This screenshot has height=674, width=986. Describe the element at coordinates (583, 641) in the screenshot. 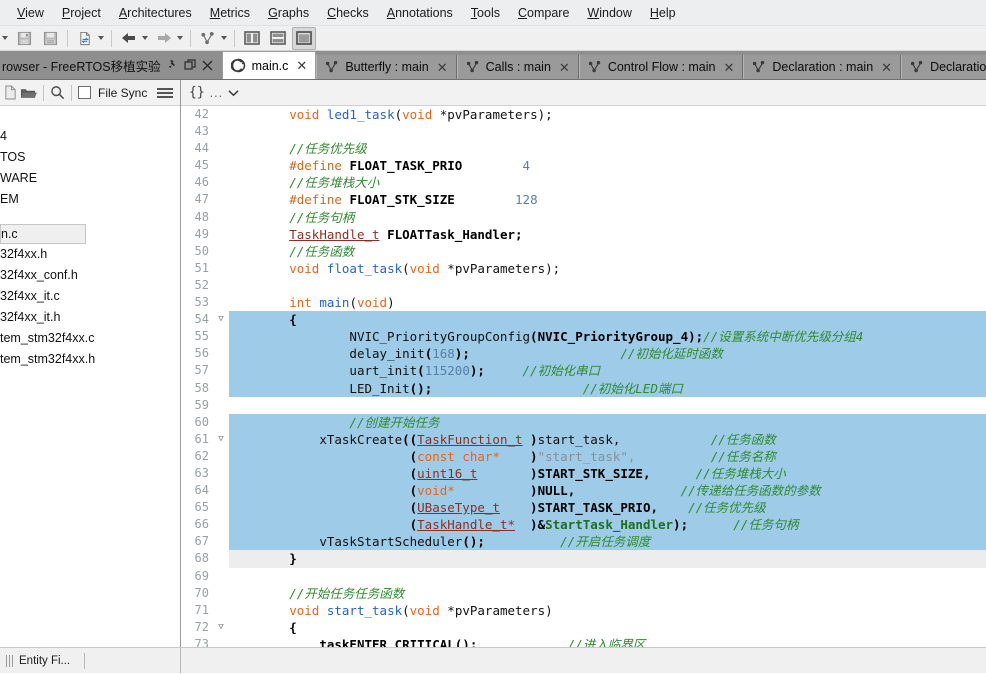

I see `code-line: 73 taskENTER_CRITICAL(); //进入临界区` at that location.